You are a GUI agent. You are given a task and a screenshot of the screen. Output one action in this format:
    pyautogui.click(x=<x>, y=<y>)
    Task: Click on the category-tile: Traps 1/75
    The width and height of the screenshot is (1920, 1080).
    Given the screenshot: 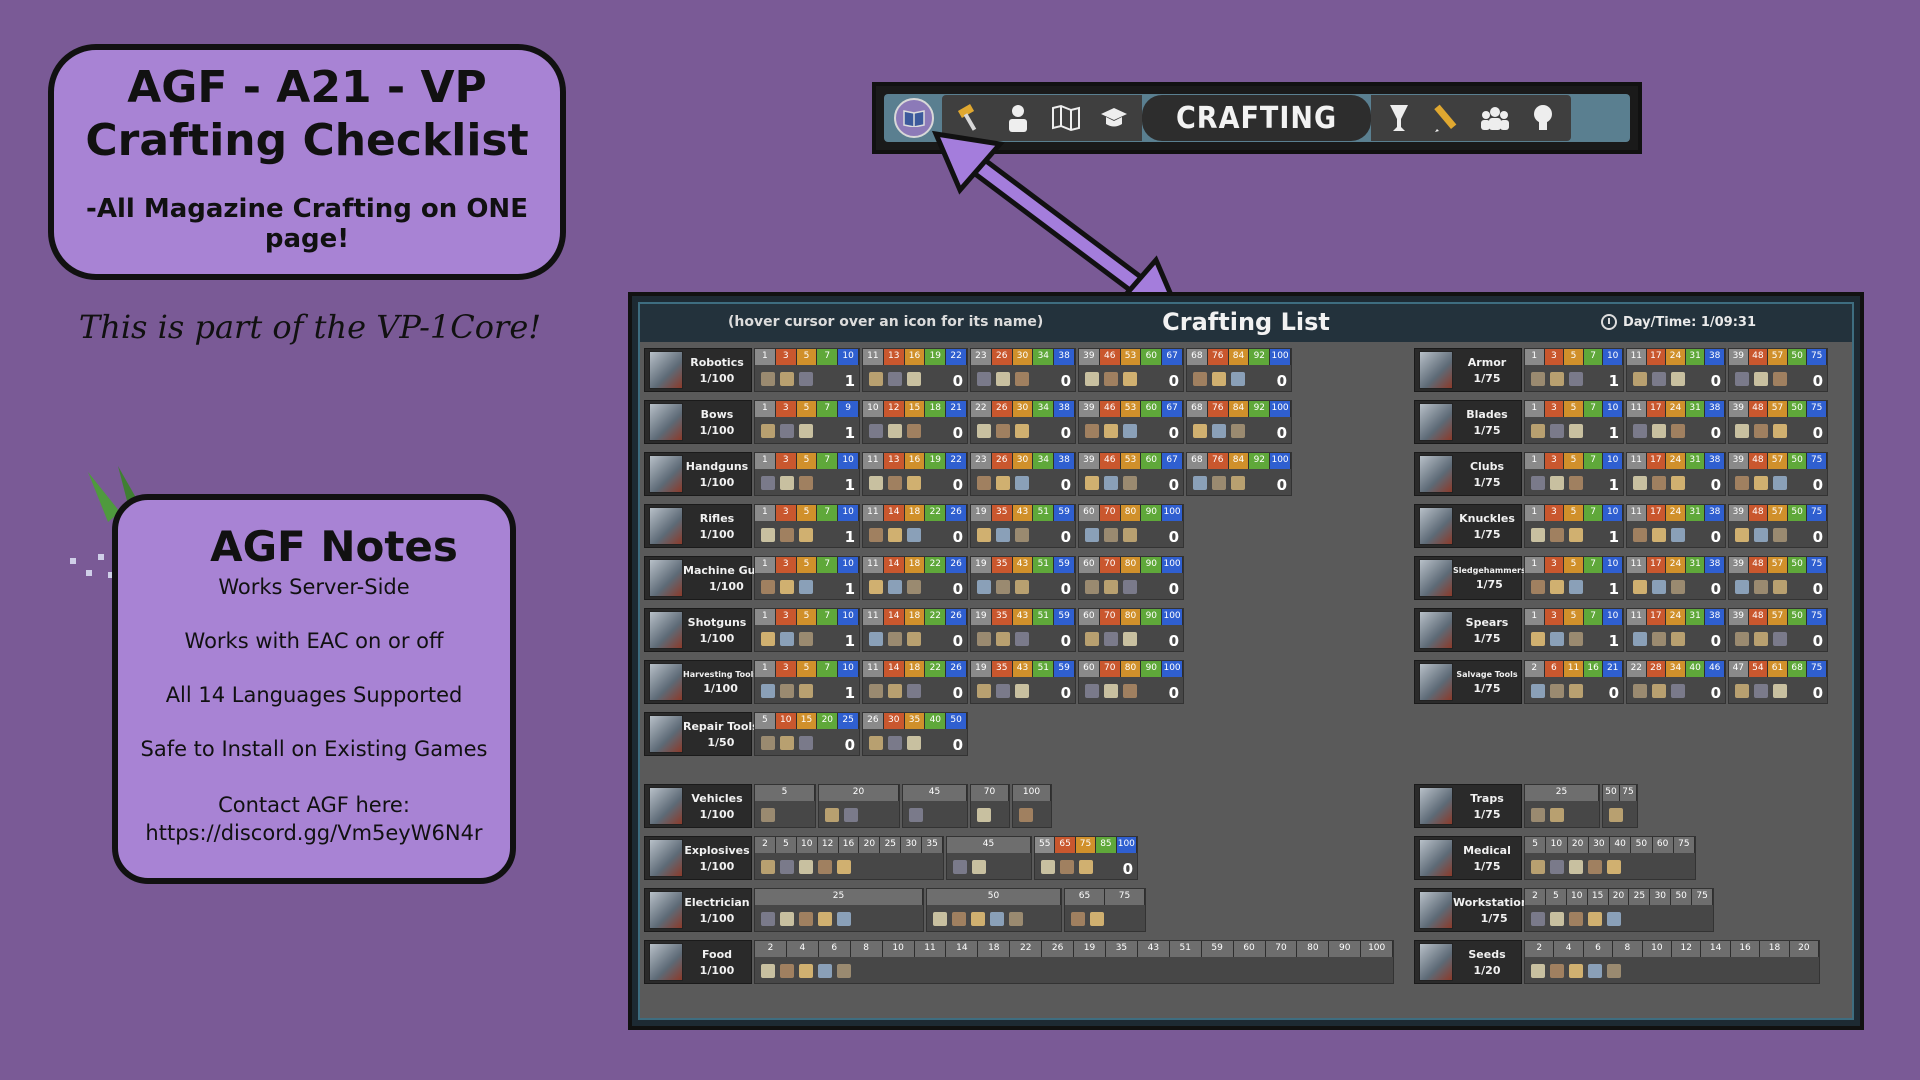 What is the action you would take?
    pyautogui.click(x=1468, y=806)
    